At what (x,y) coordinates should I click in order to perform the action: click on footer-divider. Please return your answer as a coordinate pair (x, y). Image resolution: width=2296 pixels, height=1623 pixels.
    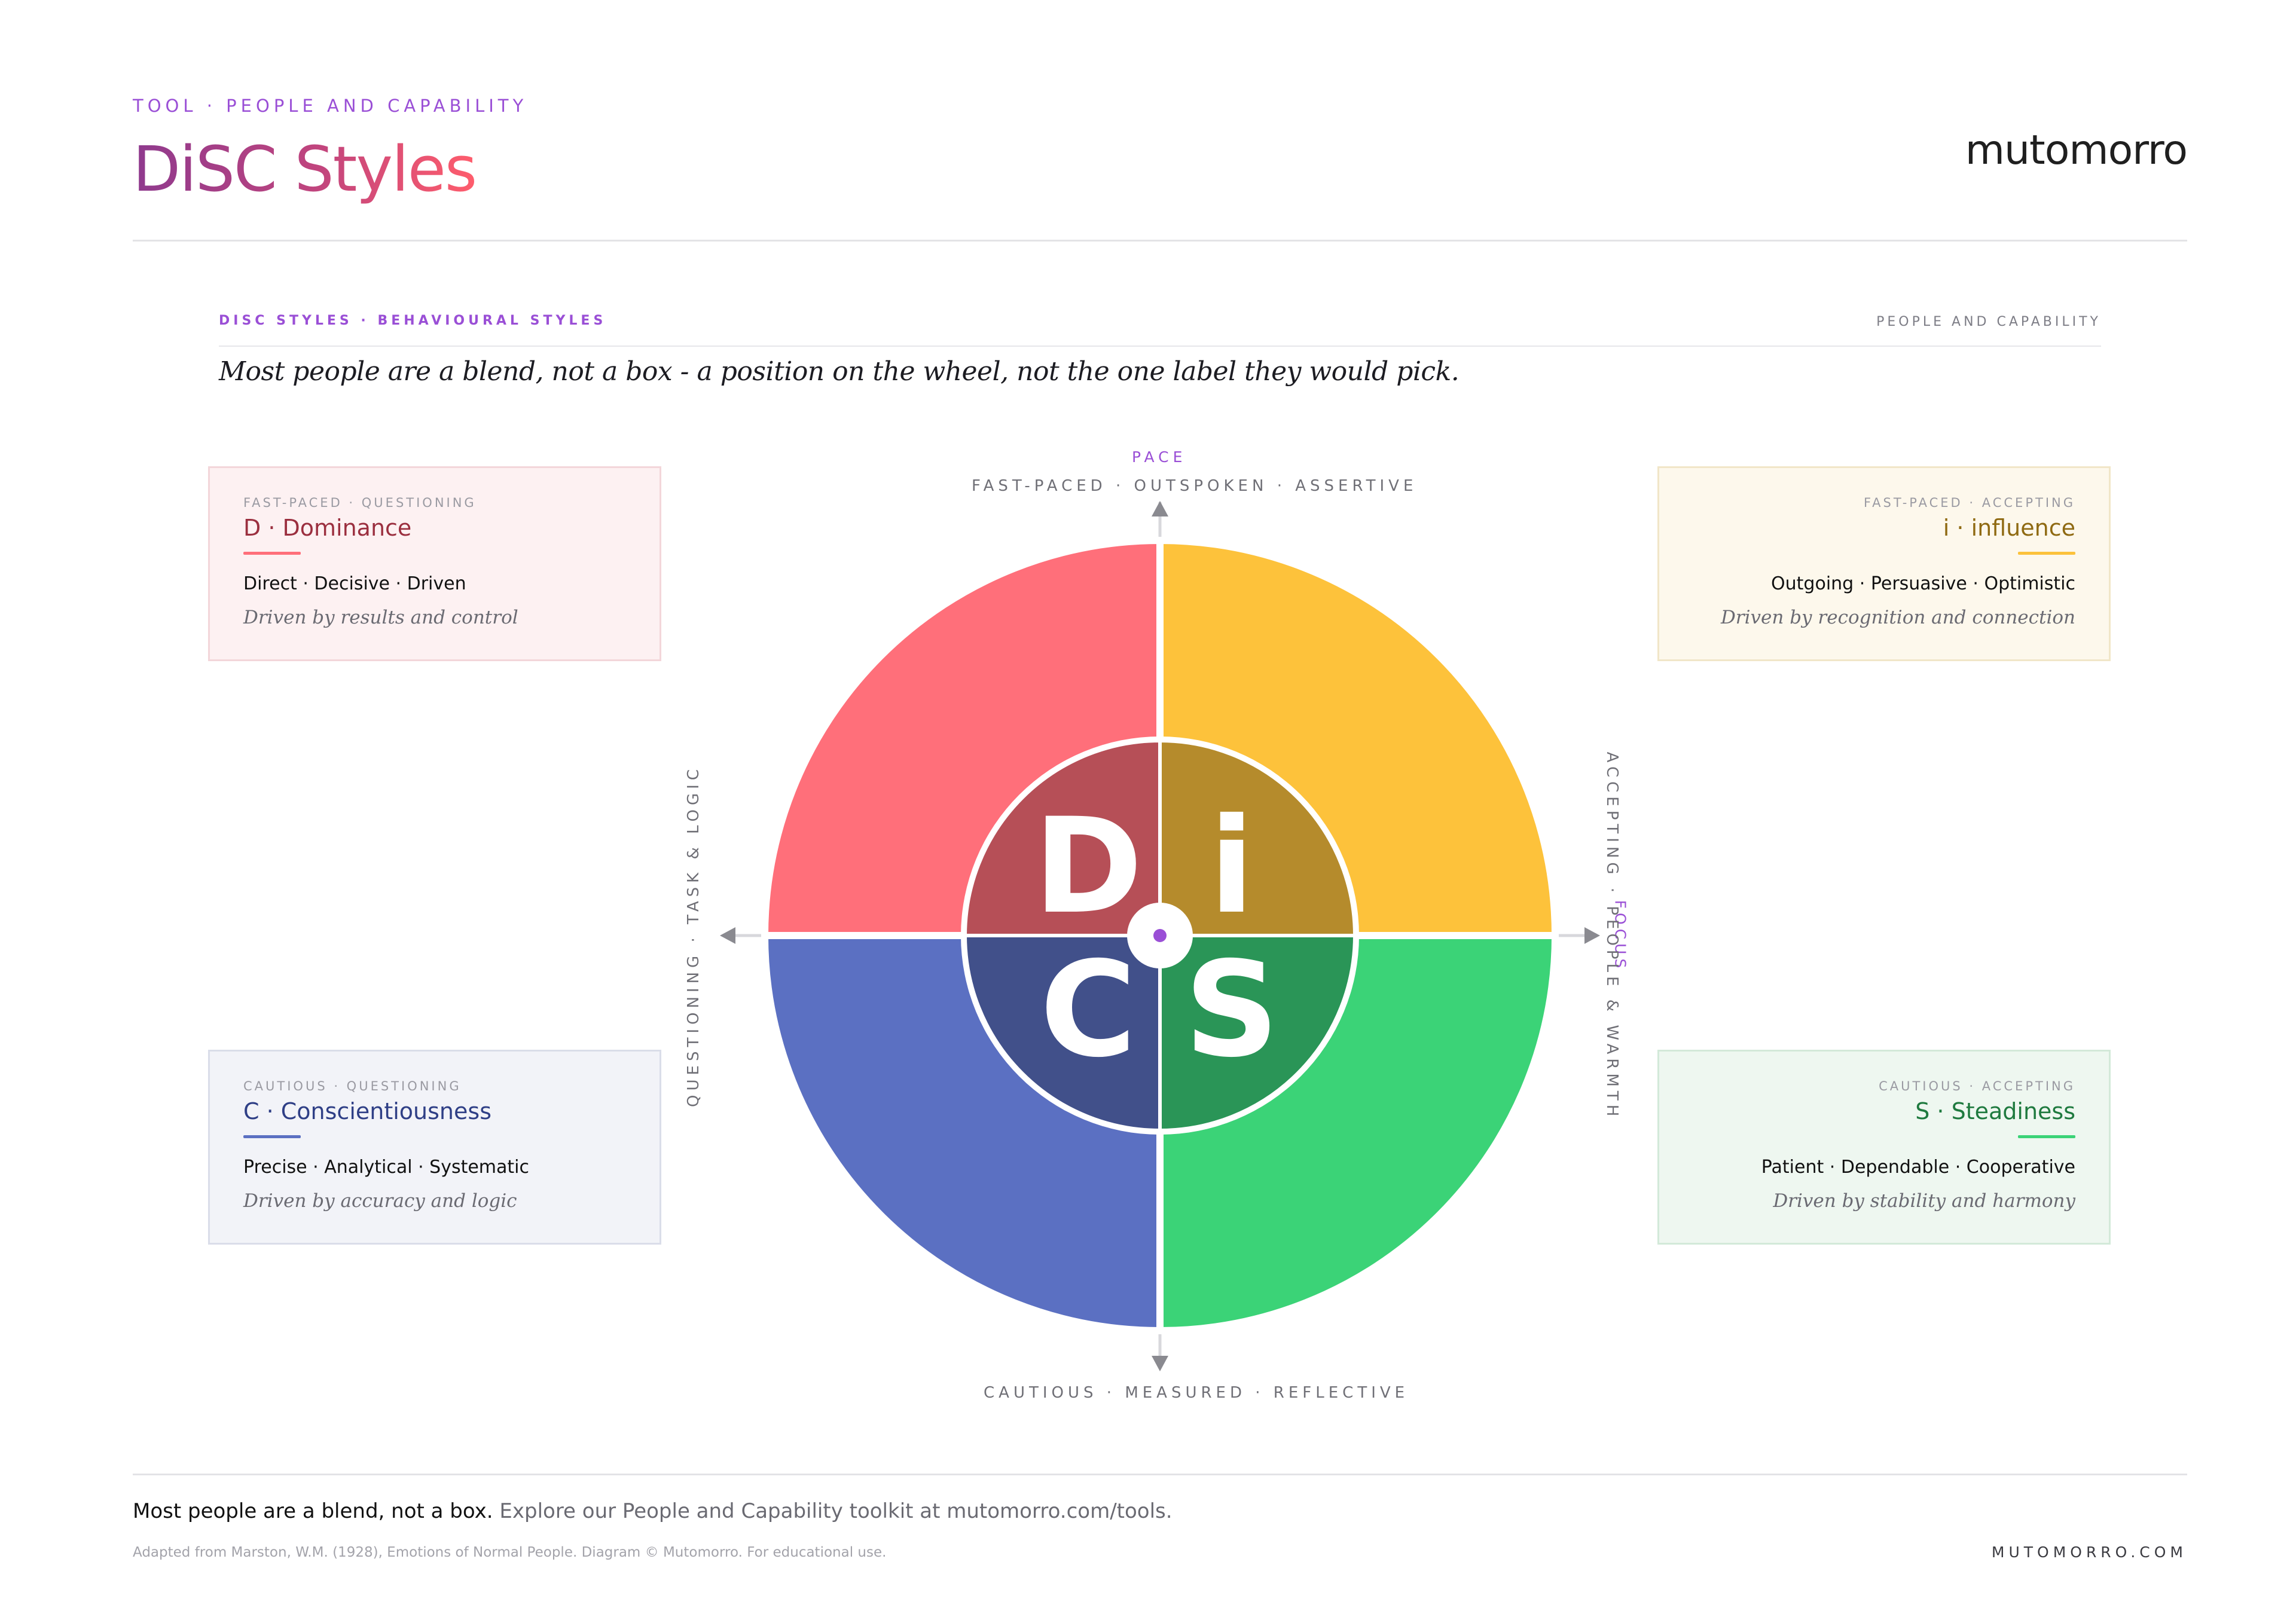
    Looking at the image, I should click on (1160, 1475).